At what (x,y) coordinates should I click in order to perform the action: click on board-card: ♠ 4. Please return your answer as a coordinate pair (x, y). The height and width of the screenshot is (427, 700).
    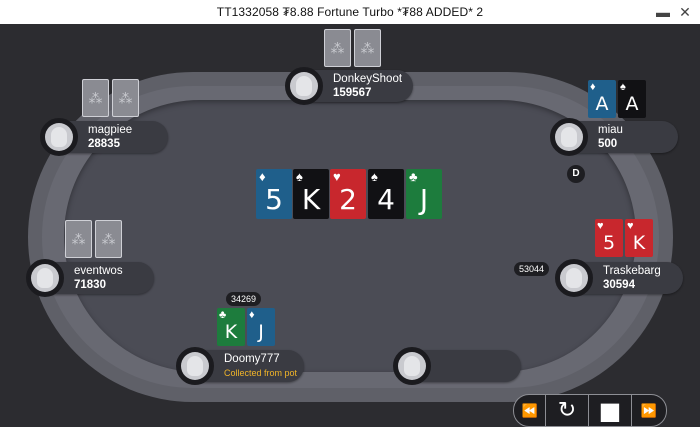
    Looking at the image, I should click on (386, 194).